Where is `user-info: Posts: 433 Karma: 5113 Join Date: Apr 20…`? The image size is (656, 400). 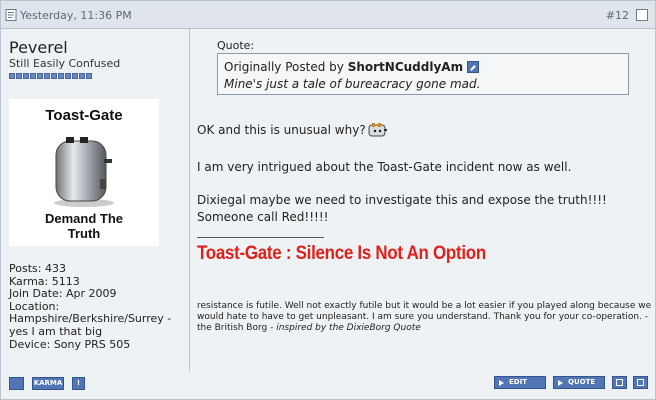 user-info: Posts: 433 Karma: 5113 Join Date: Apr 20… is located at coordinates (99, 306).